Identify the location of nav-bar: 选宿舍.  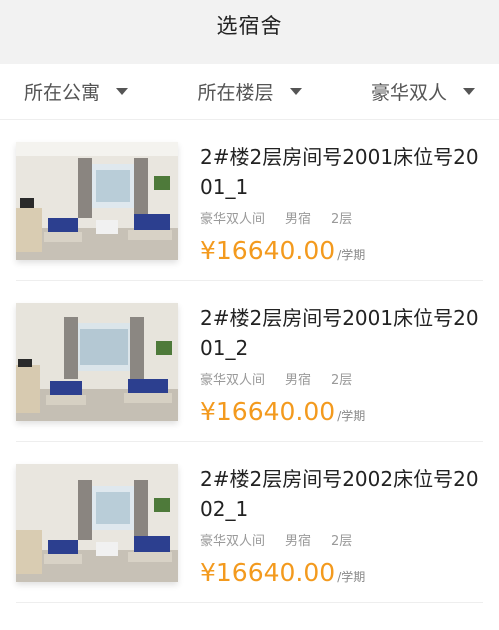
(249, 25).